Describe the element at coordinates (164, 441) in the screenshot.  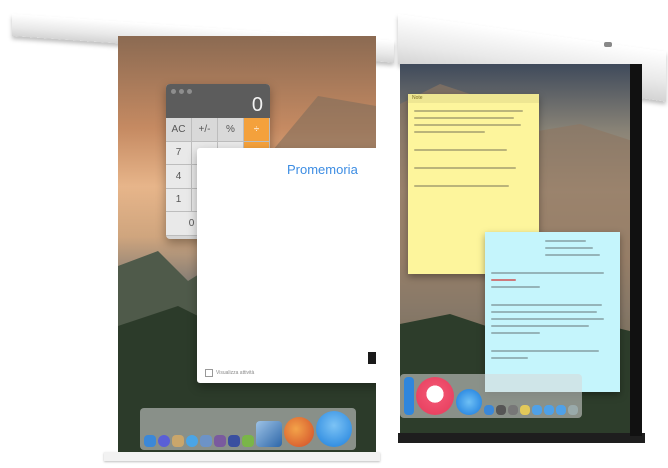
I see `siri-icon` at that location.